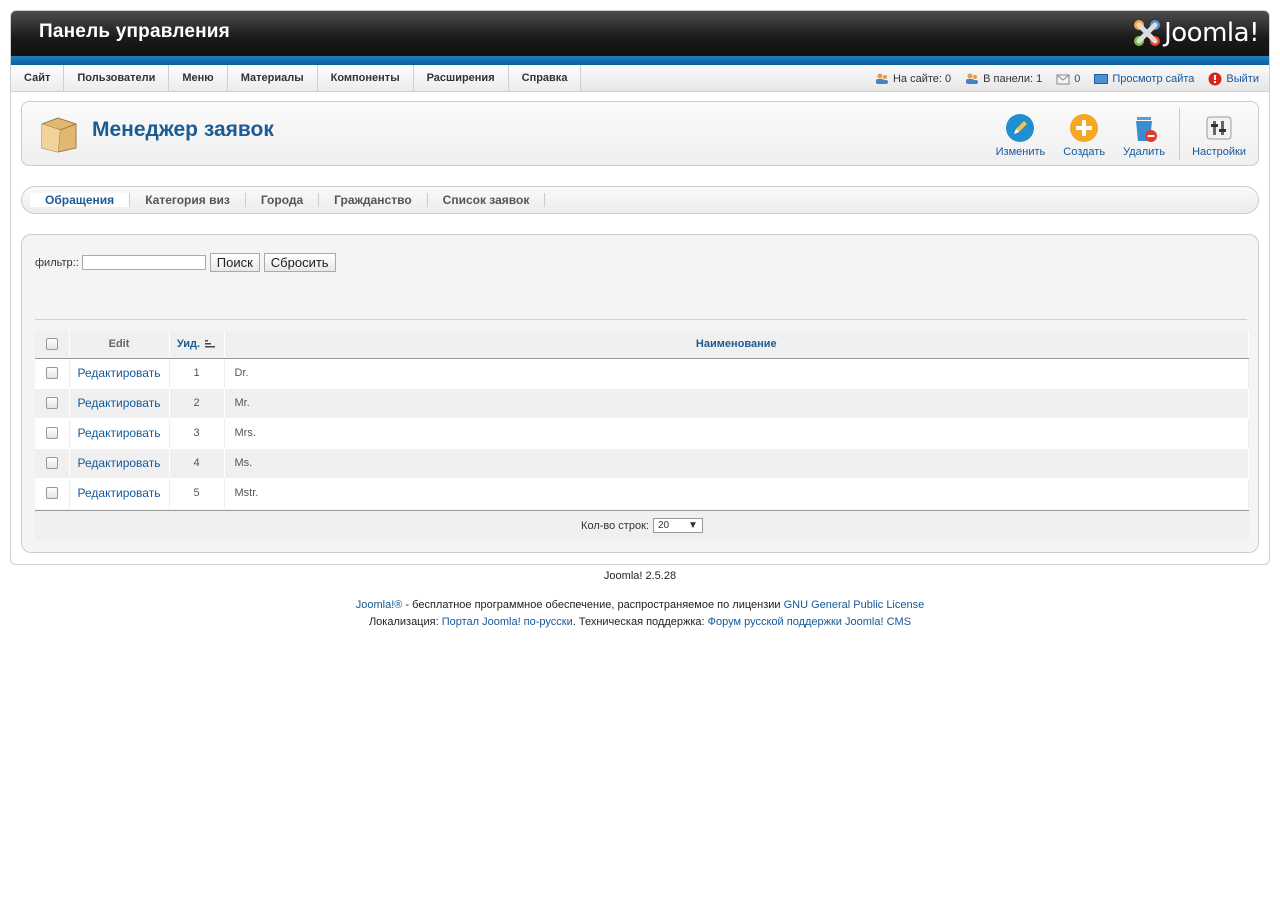  What do you see at coordinates (487, 200) in the screenshot?
I see `submenu-item-applications: Список заявок` at bounding box center [487, 200].